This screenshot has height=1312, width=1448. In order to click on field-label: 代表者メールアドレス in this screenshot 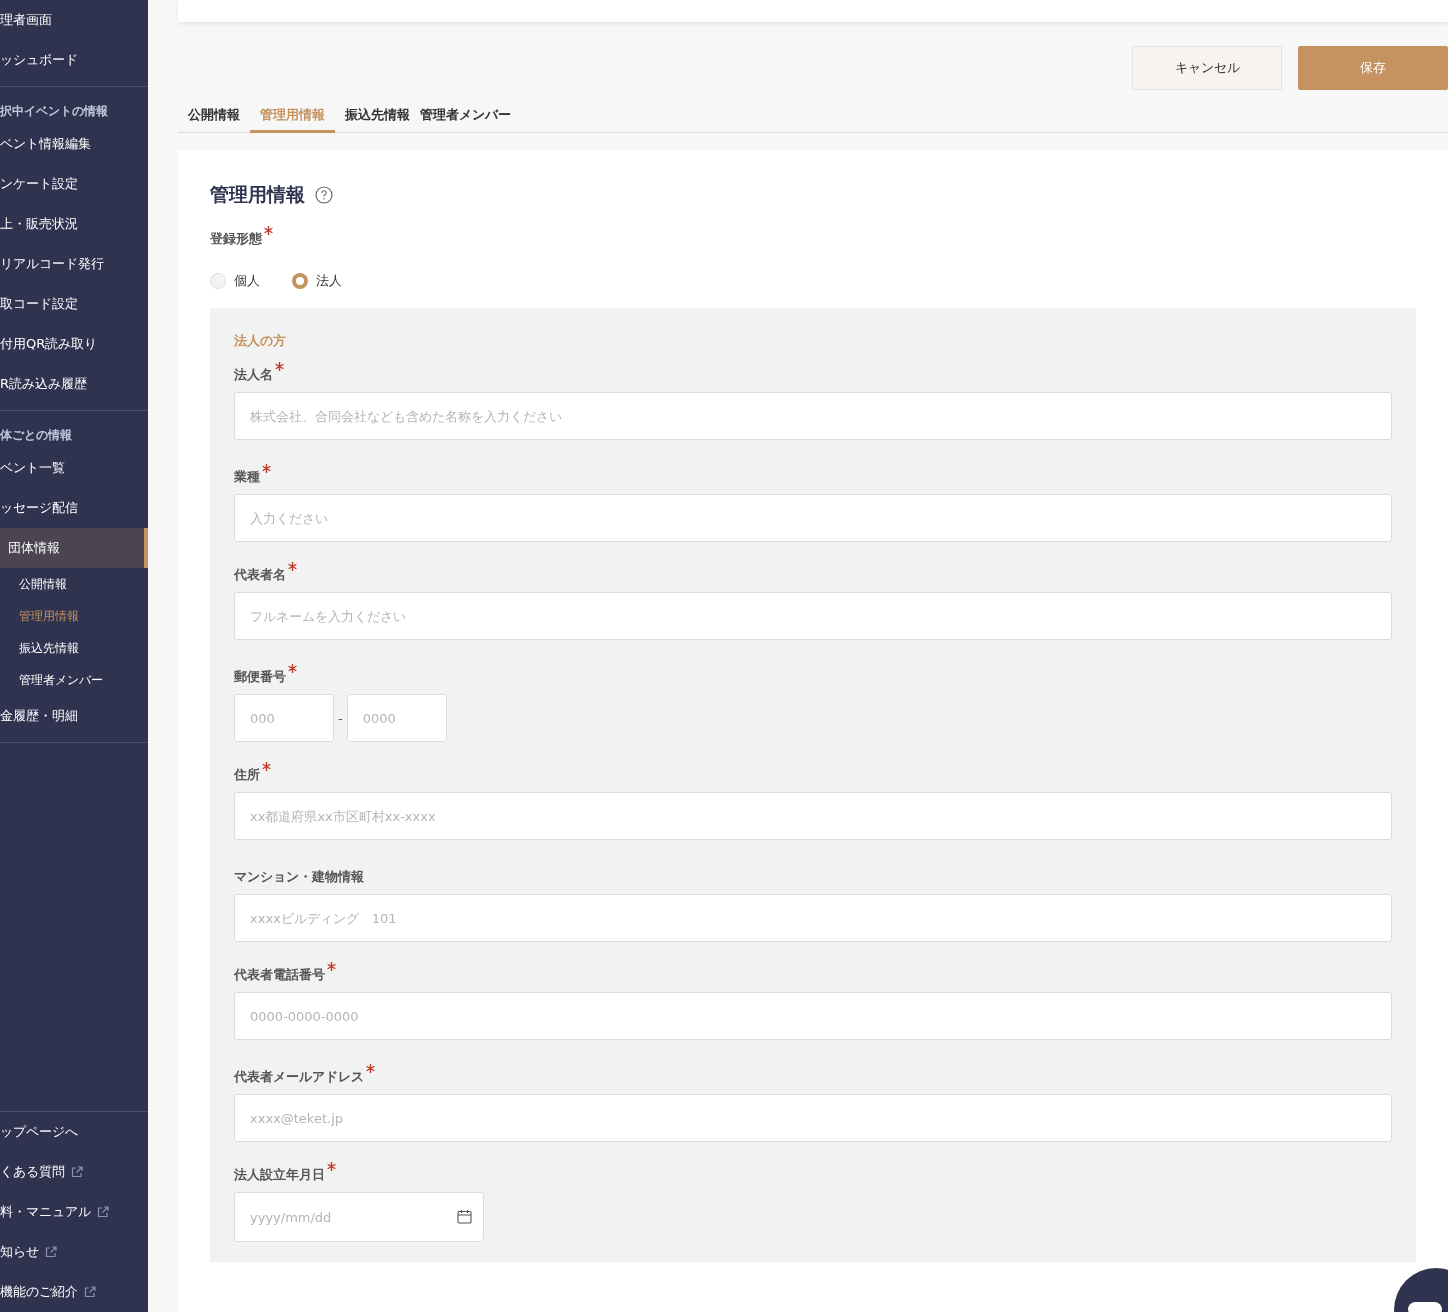, I will do `click(299, 1077)`.